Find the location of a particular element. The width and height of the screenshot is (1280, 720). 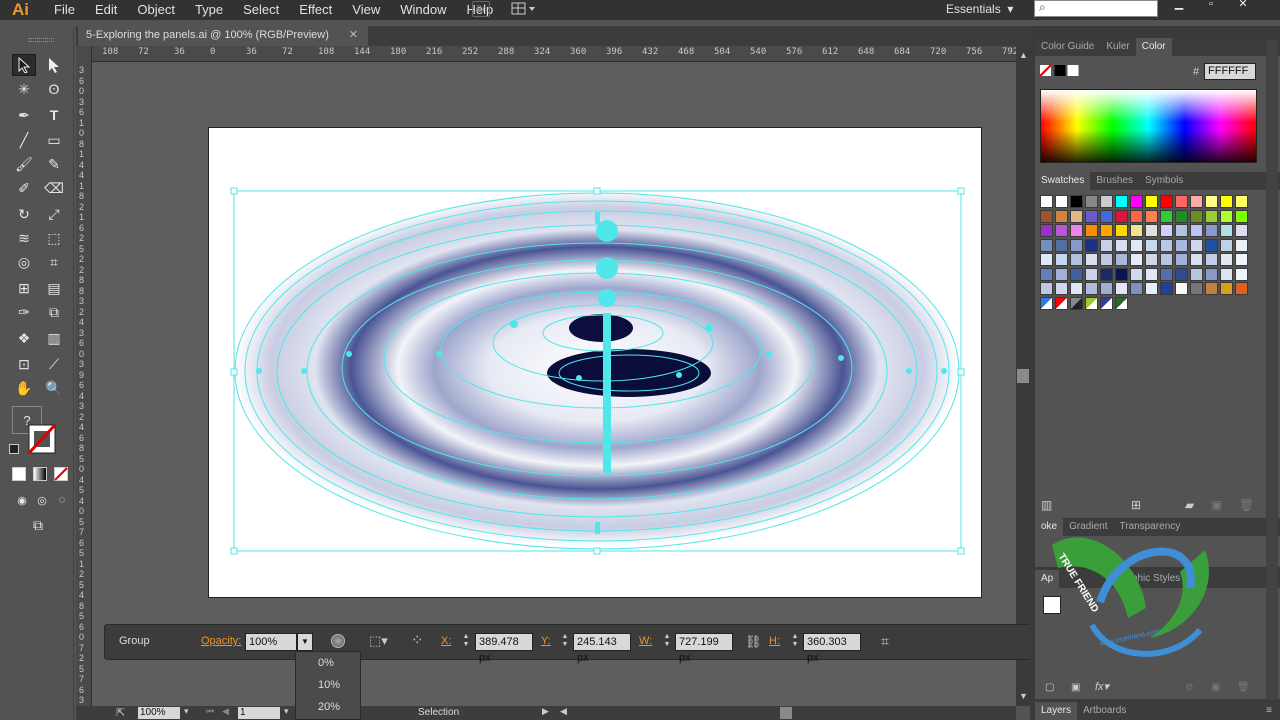

blend-tool-icon: ⧉ is located at coordinates (54, 312).